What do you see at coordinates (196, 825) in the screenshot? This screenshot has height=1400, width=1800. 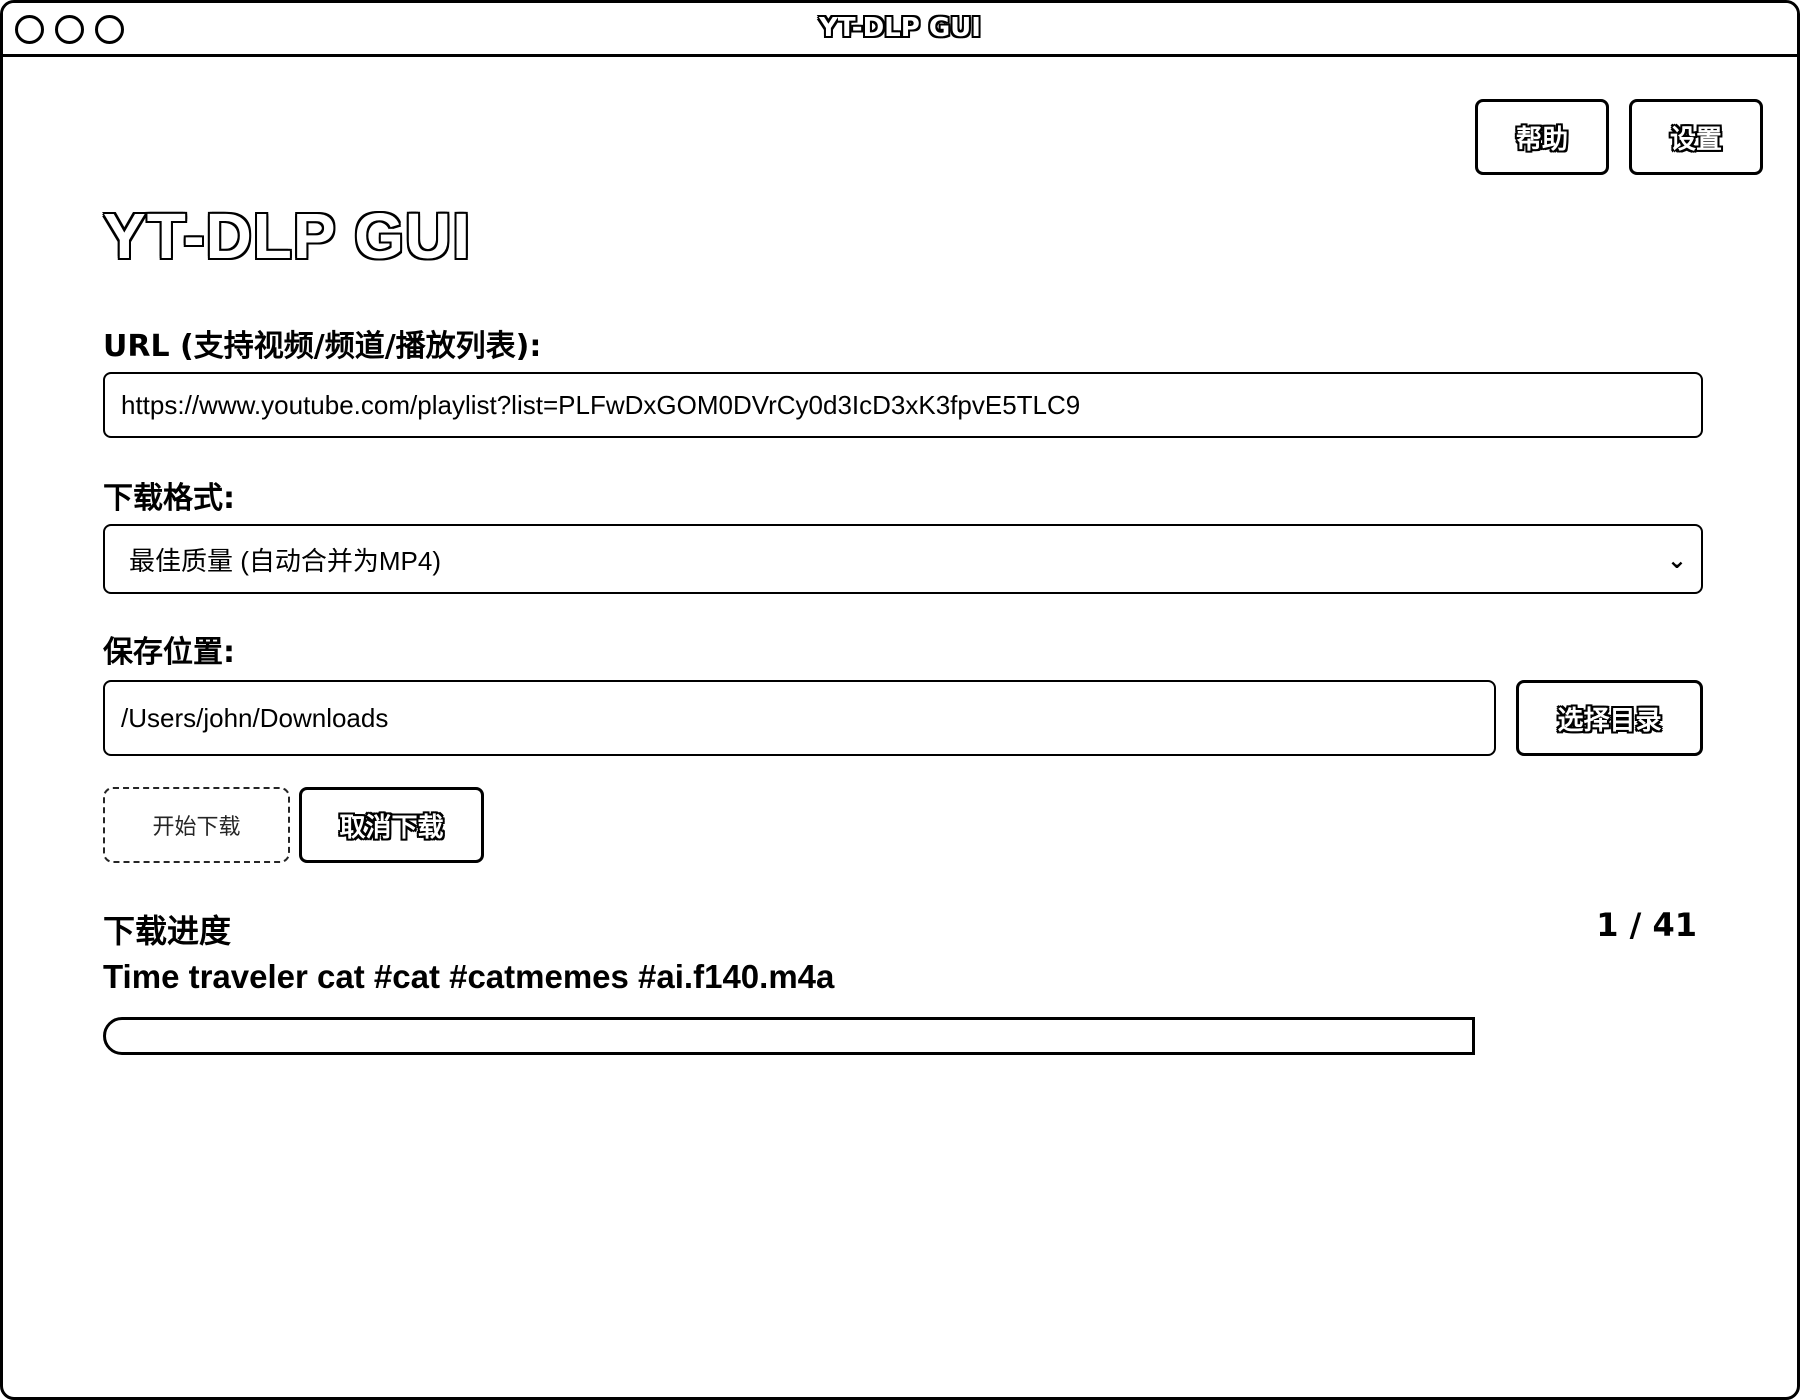 I see `start-download-button: 开始下载` at bounding box center [196, 825].